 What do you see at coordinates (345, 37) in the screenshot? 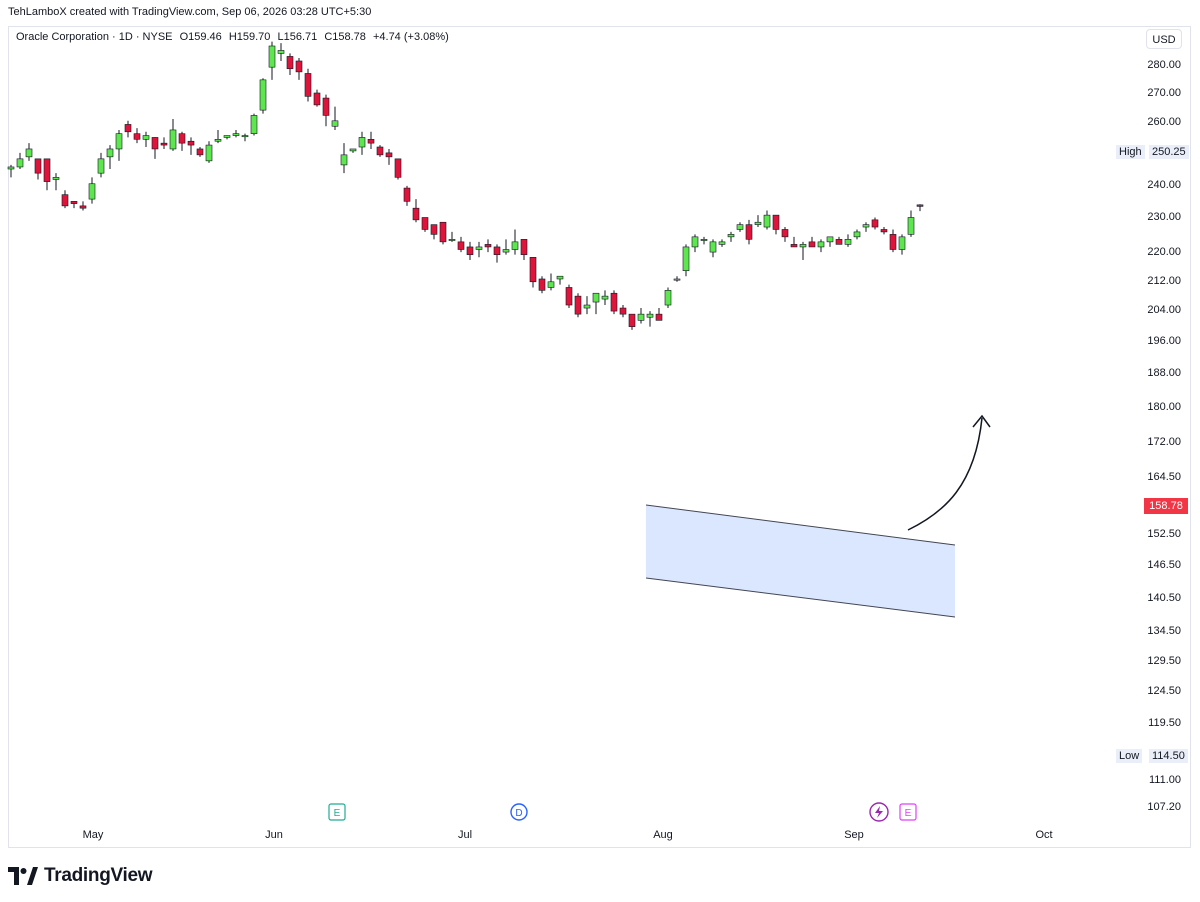
I see `ohlc-close: C158.78` at bounding box center [345, 37].